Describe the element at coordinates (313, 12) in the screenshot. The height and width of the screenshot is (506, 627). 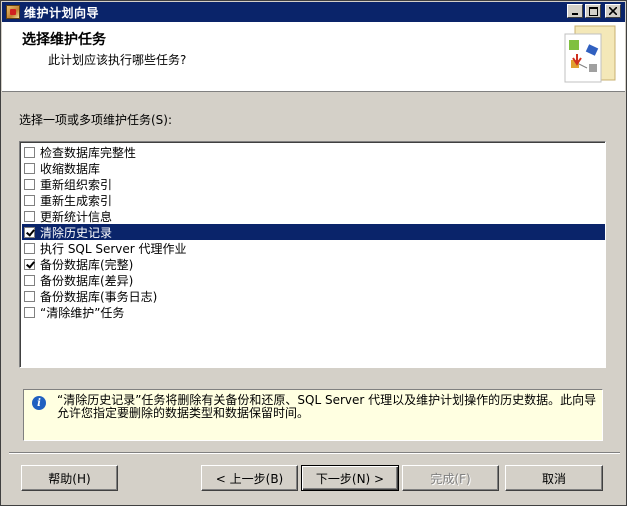
I see `title-bar: 维护计划向导` at that location.